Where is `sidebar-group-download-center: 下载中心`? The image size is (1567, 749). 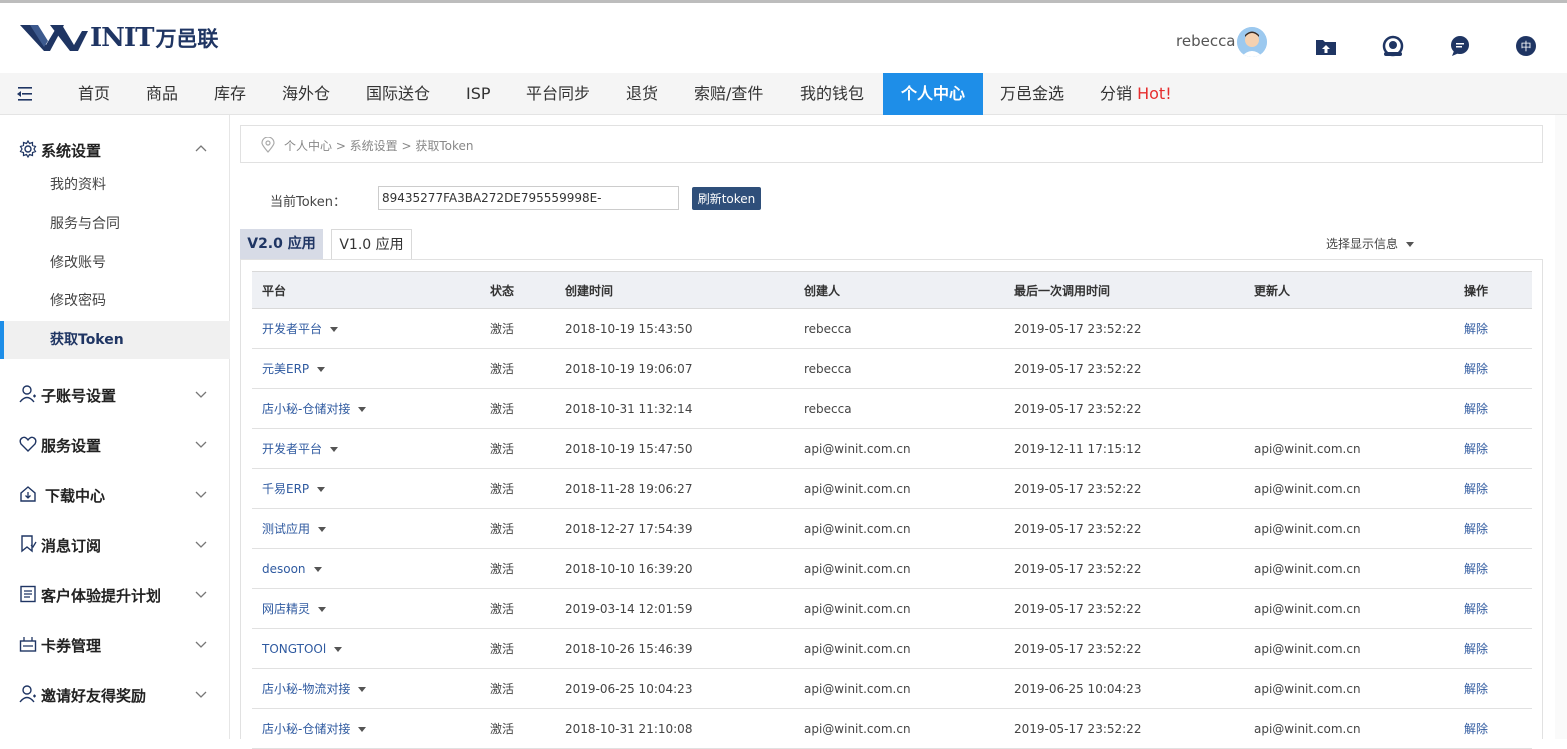 sidebar-group-download-center: 下载中心 is located at coordinates (115, 490).